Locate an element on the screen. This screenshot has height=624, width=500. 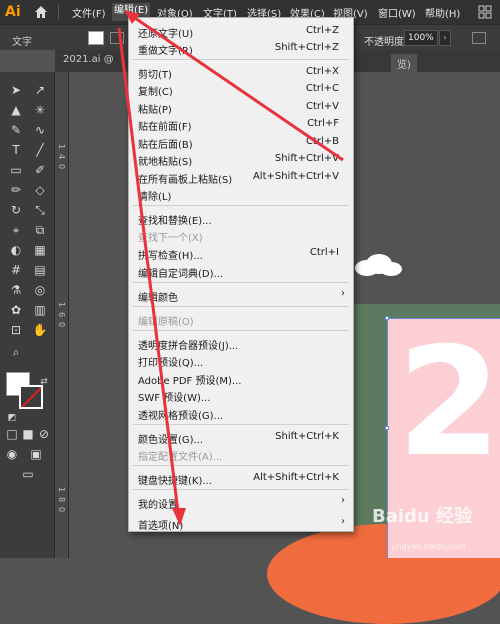
change-screen-mode-icon: ▭ is located at coordinates (28, 474).